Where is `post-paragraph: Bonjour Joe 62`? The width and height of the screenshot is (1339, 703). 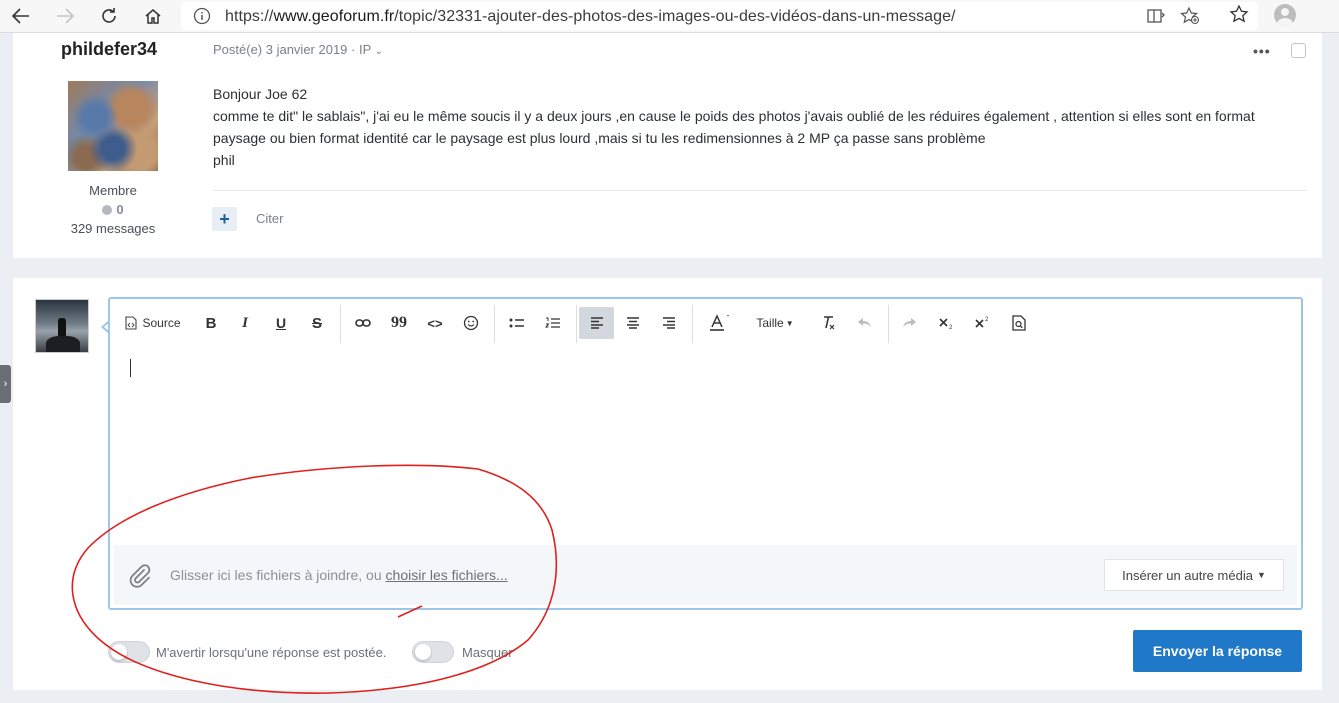 post-paragraph: Bonjour Joe 62 is located at coordinates (260, 94).